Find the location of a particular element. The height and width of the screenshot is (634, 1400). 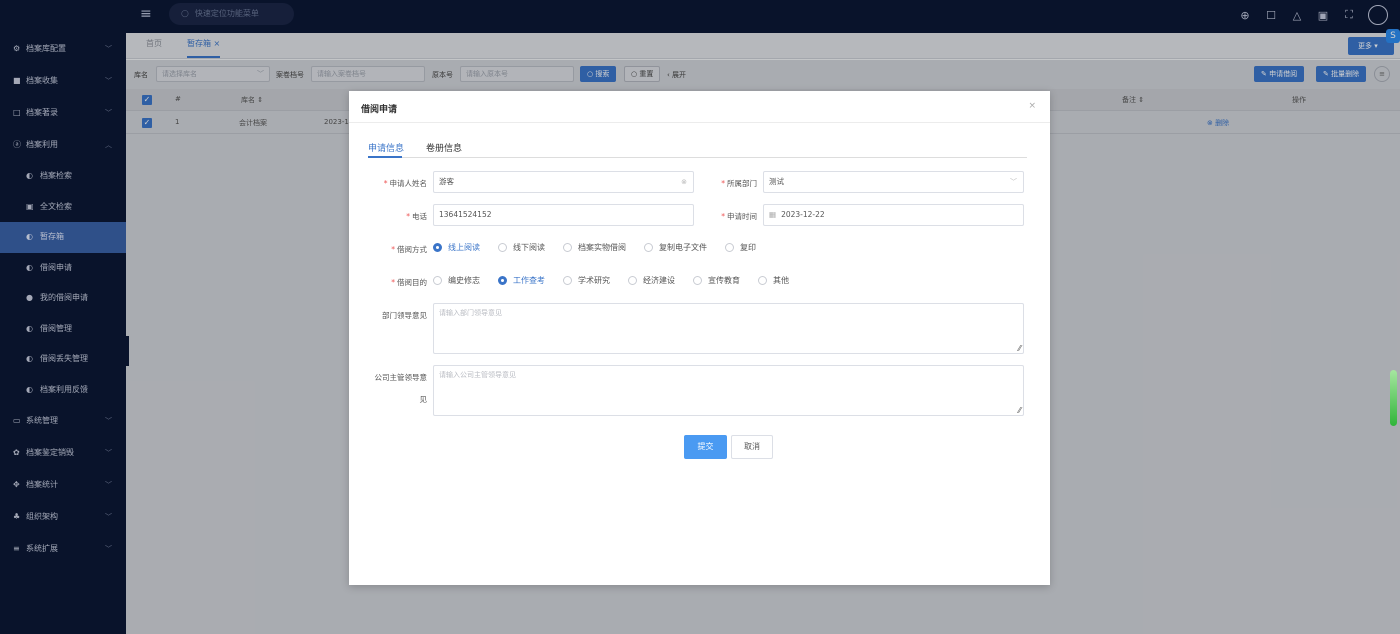

company-opinion-placeholder: 请输入公司主管领导意见 is located at coordinates (477, 375).